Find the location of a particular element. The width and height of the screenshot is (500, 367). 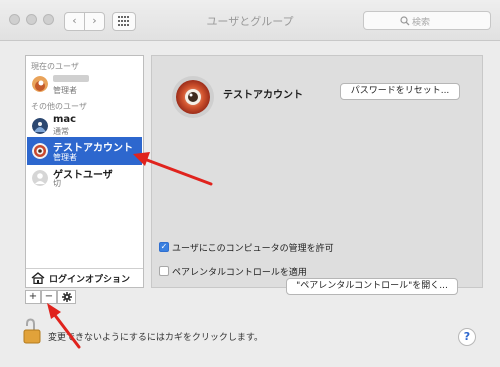

arrow-to-test-account is located at coordinates (179, 172).